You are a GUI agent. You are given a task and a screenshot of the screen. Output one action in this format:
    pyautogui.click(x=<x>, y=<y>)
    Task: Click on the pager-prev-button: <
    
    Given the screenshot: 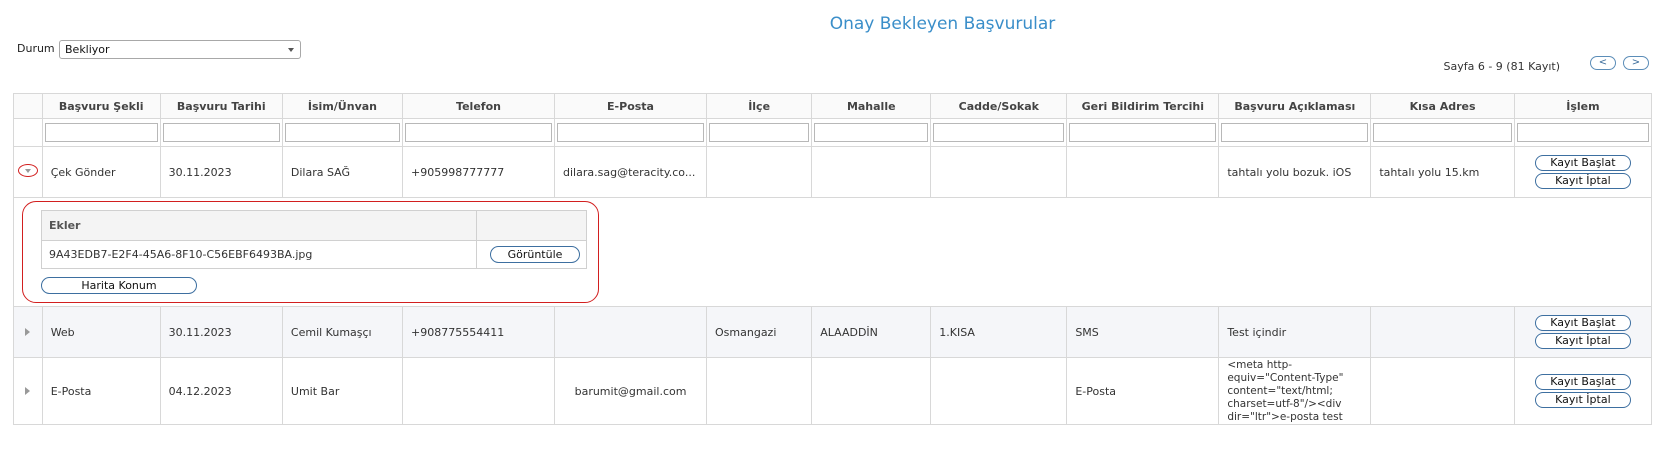 What is the action you would take?
    pyautogui.click(x=1603, y=63)
    